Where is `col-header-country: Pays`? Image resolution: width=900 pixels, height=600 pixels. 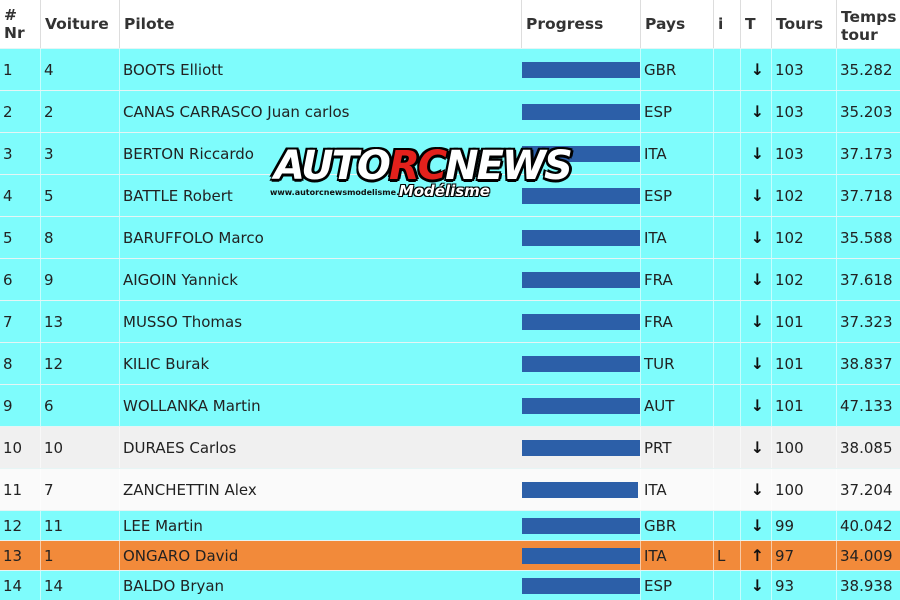 col-header-country: Pays is located at coordinates (676, 24).